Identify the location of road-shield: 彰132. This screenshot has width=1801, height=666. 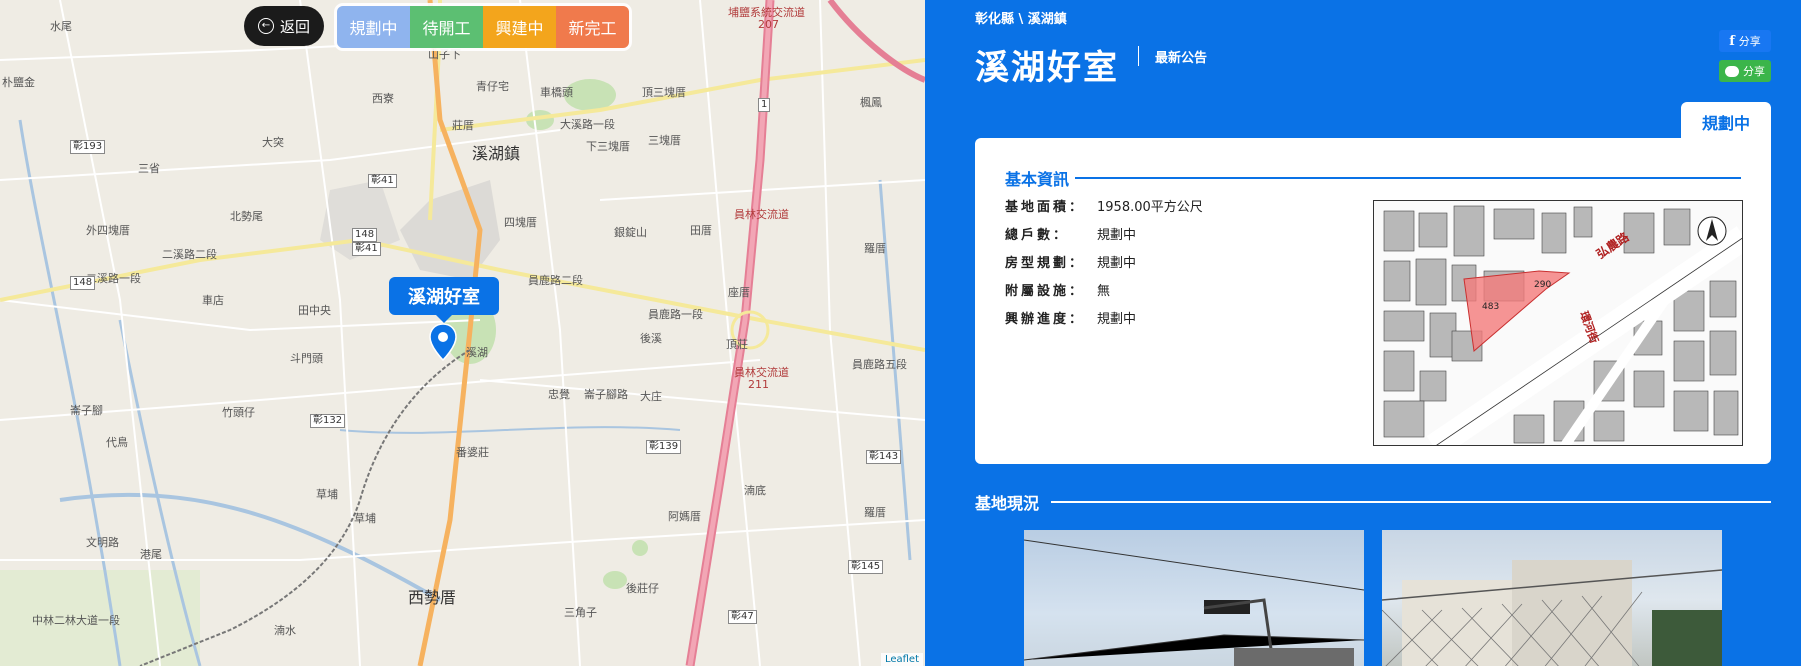
(328, 421).